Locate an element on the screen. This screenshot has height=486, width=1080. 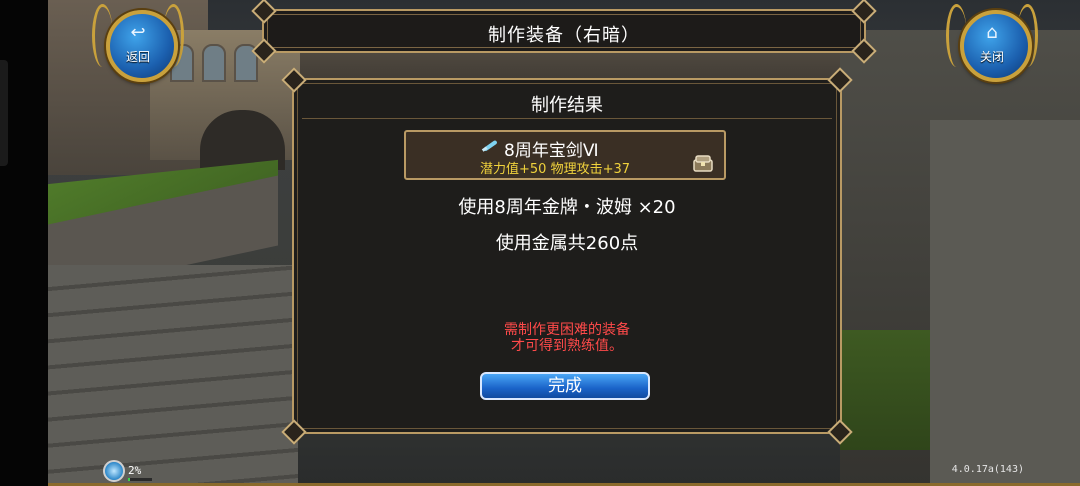
back-button: ↩ 返回 is located at coordinates (138, 44).